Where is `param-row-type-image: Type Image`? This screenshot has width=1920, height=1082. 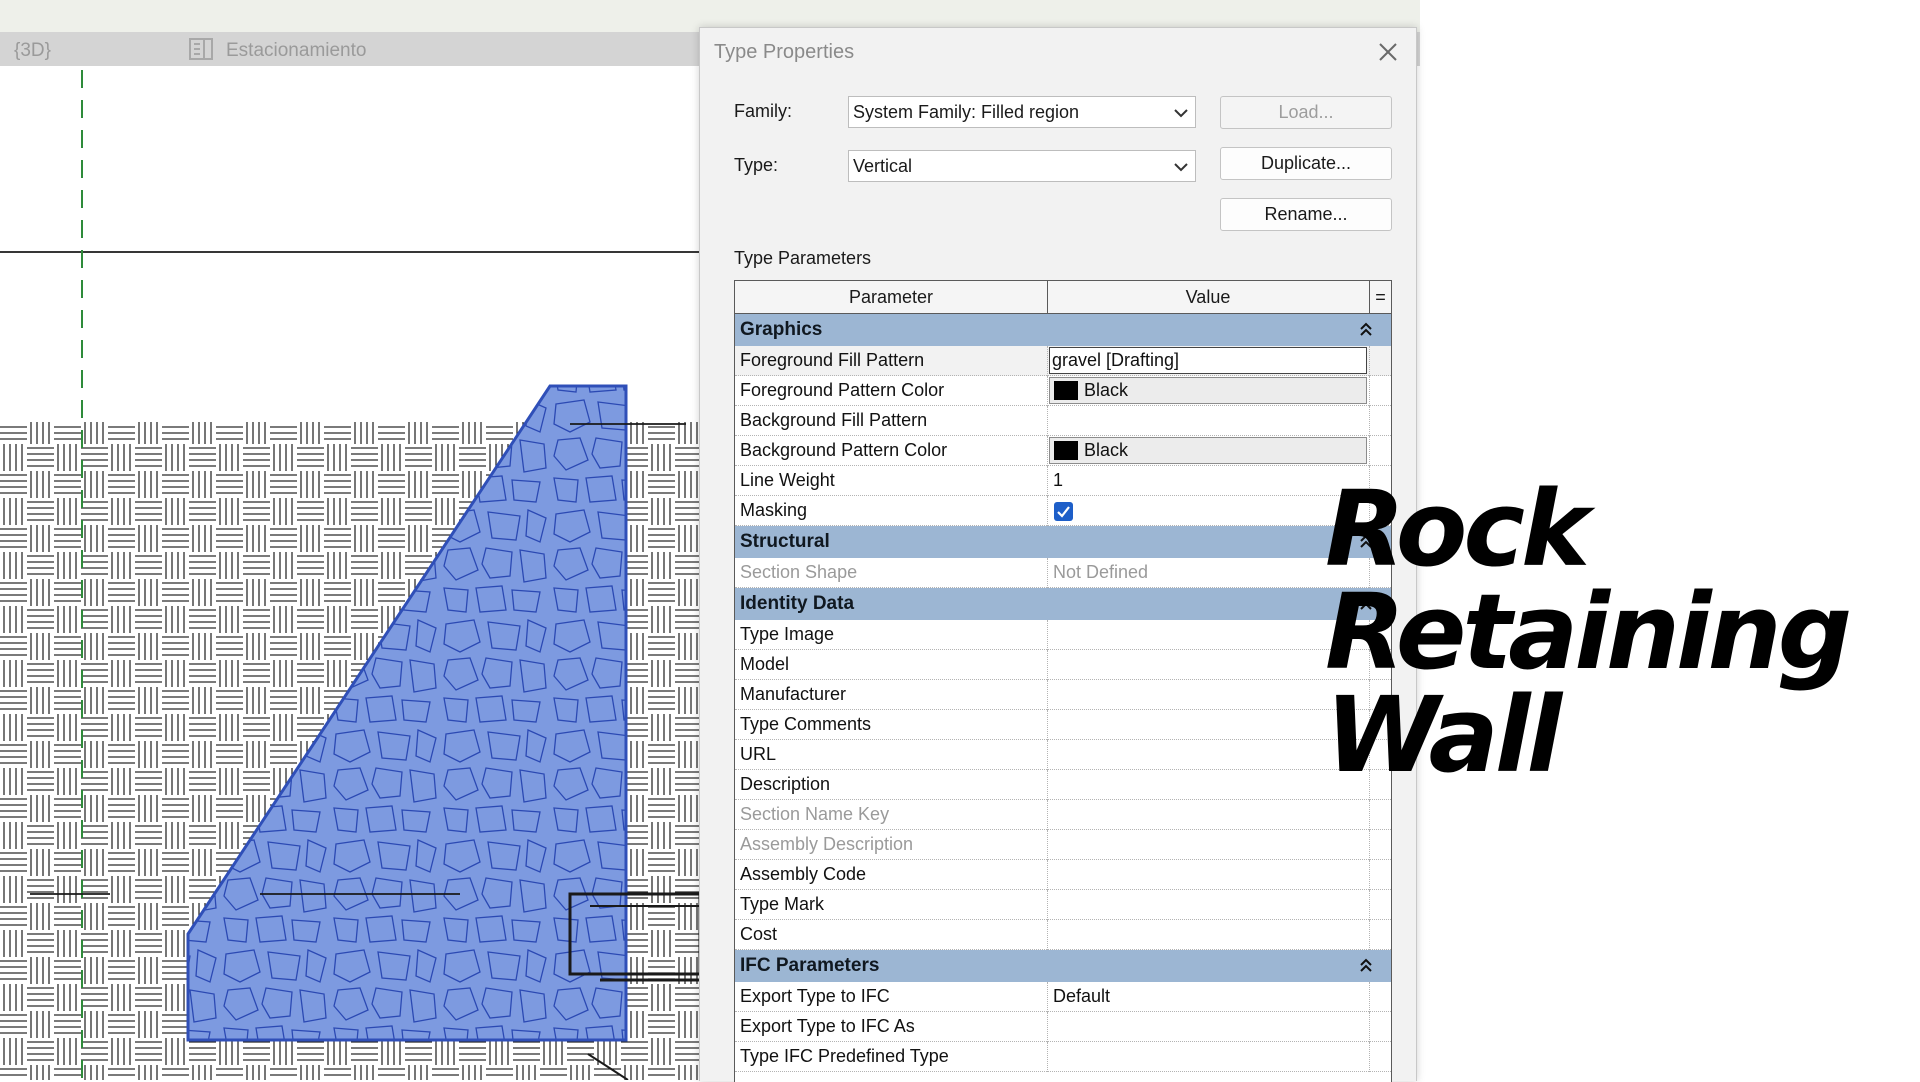
param-row-type-image: Type Image is located at coordinates (1063, 635).